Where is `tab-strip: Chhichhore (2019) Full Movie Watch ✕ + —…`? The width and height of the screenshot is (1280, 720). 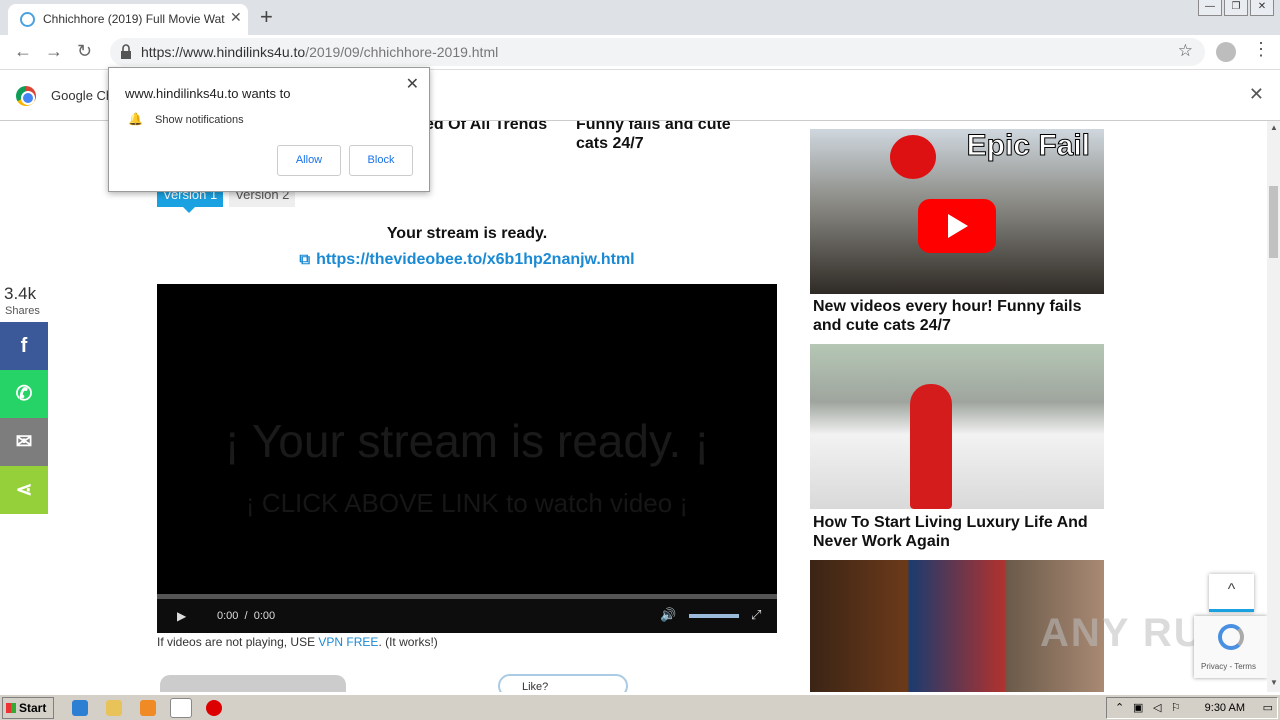 tab-strip: Chhichhore (2019) Full Movie Watch ✕ + —… is located at coordinates (640, 17).